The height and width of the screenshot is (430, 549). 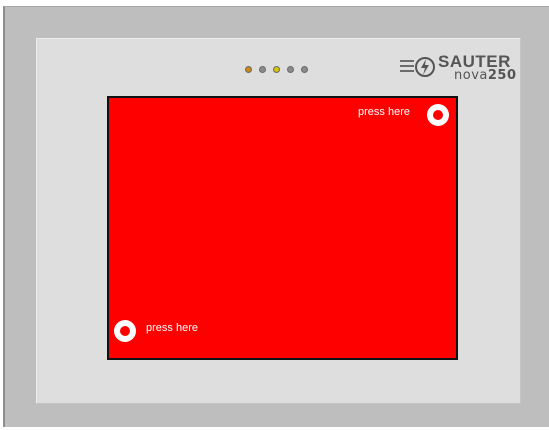 What do you see at coordinates (471, 75) in the screenshot?
I see `model-prefix: nova` at bounding box center [471, 75].